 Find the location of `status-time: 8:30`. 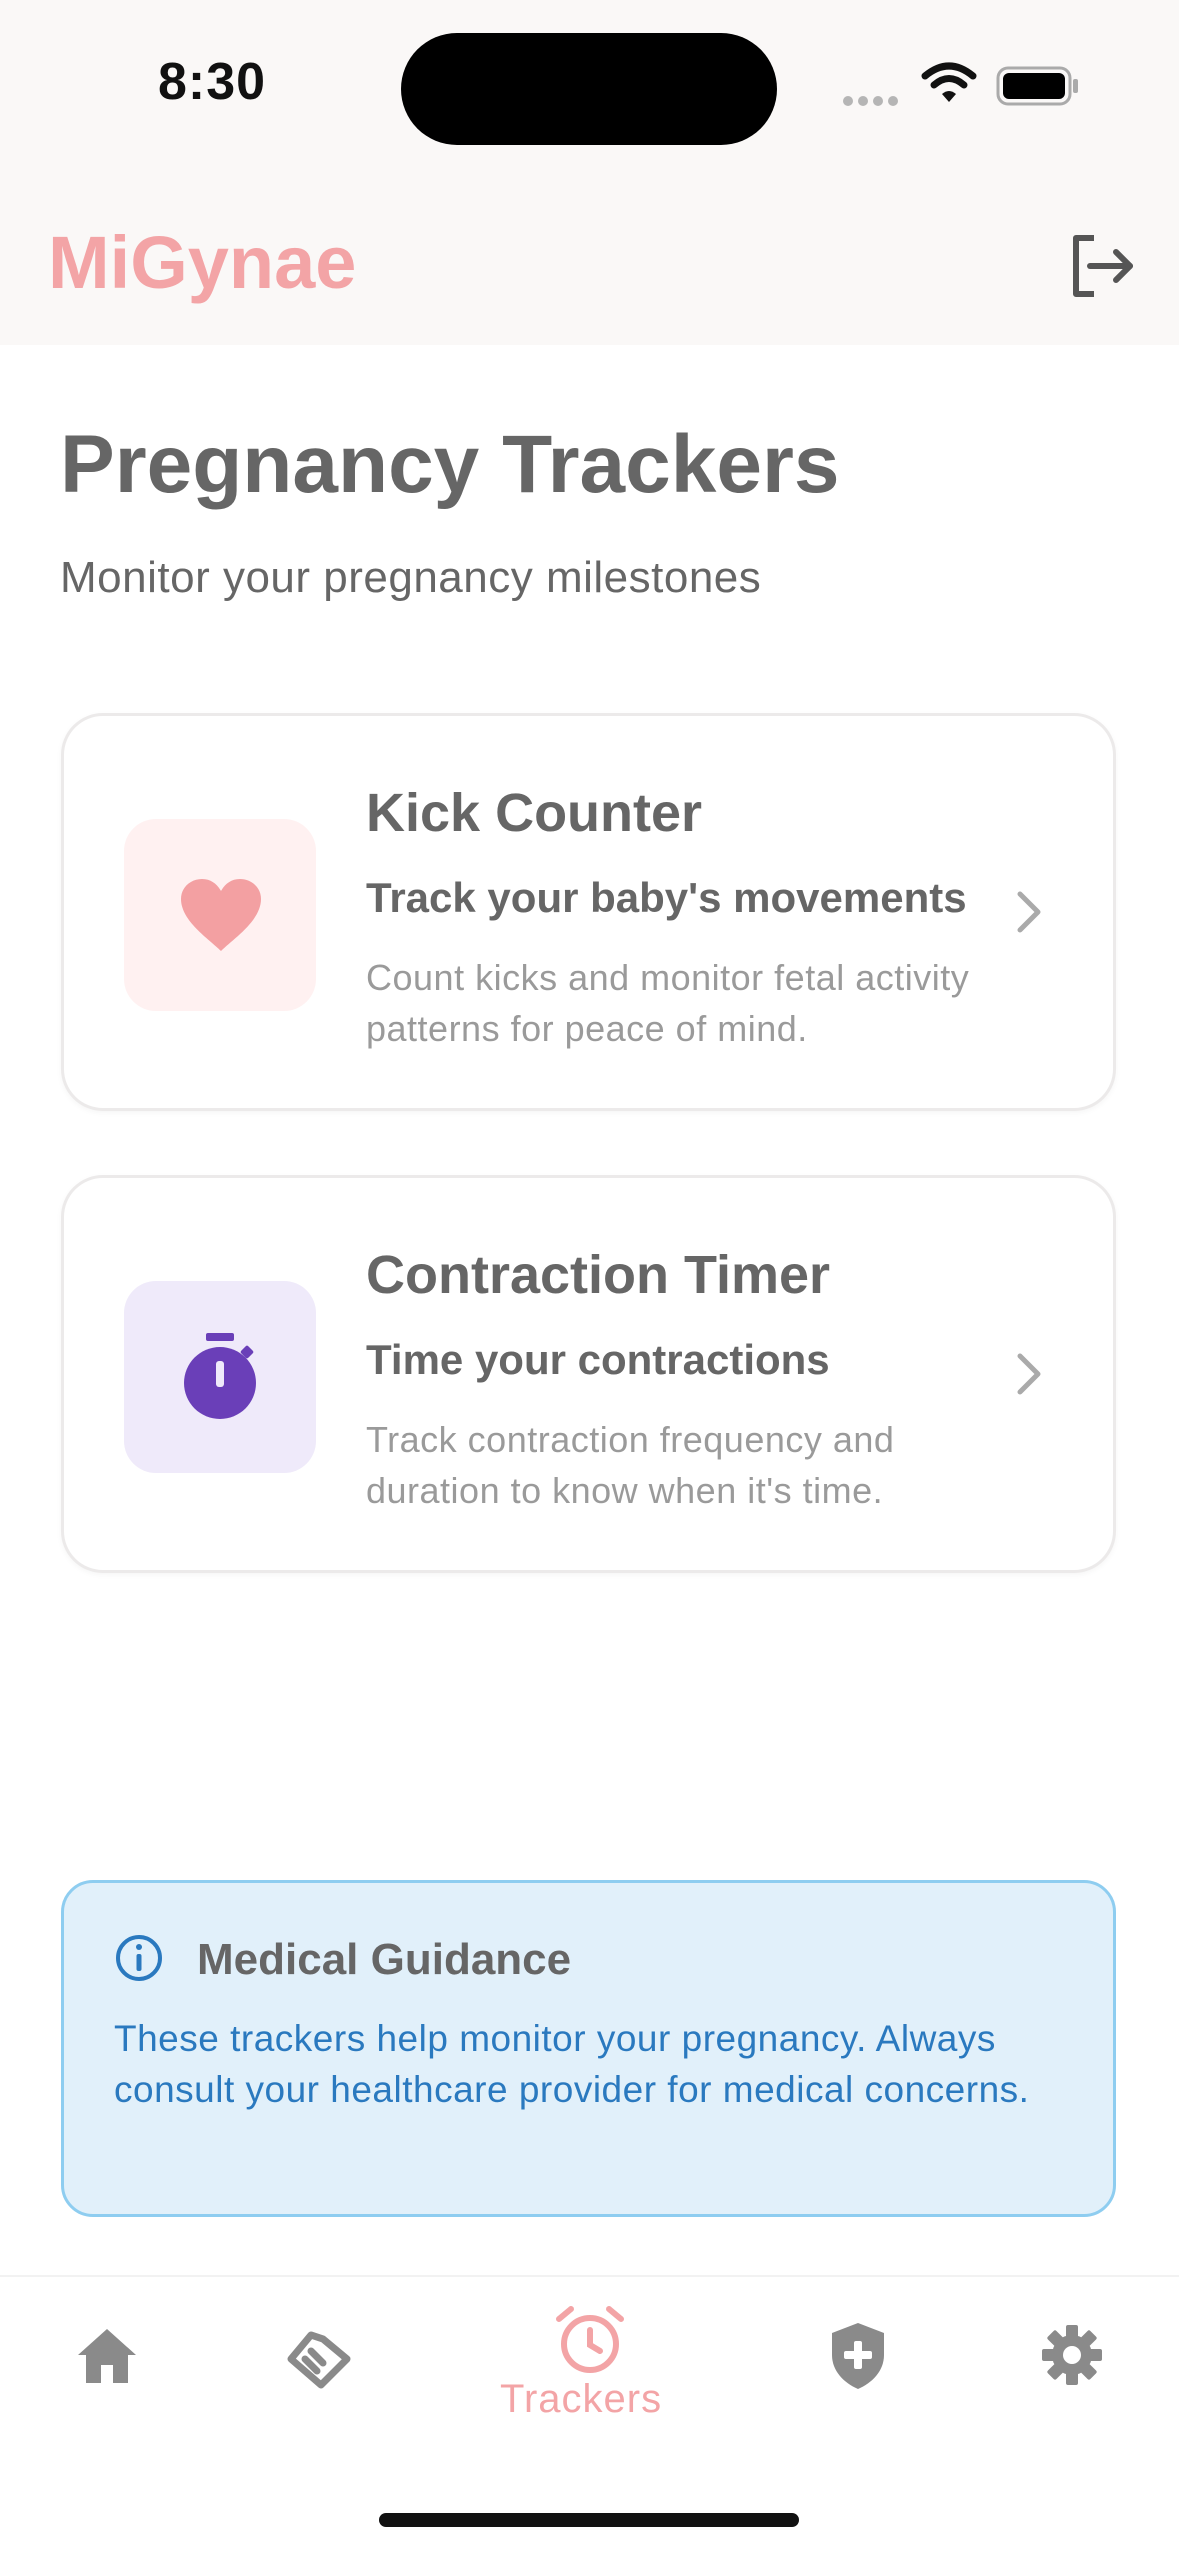

status-time: 8:30 is located at coordinates (212, 82).